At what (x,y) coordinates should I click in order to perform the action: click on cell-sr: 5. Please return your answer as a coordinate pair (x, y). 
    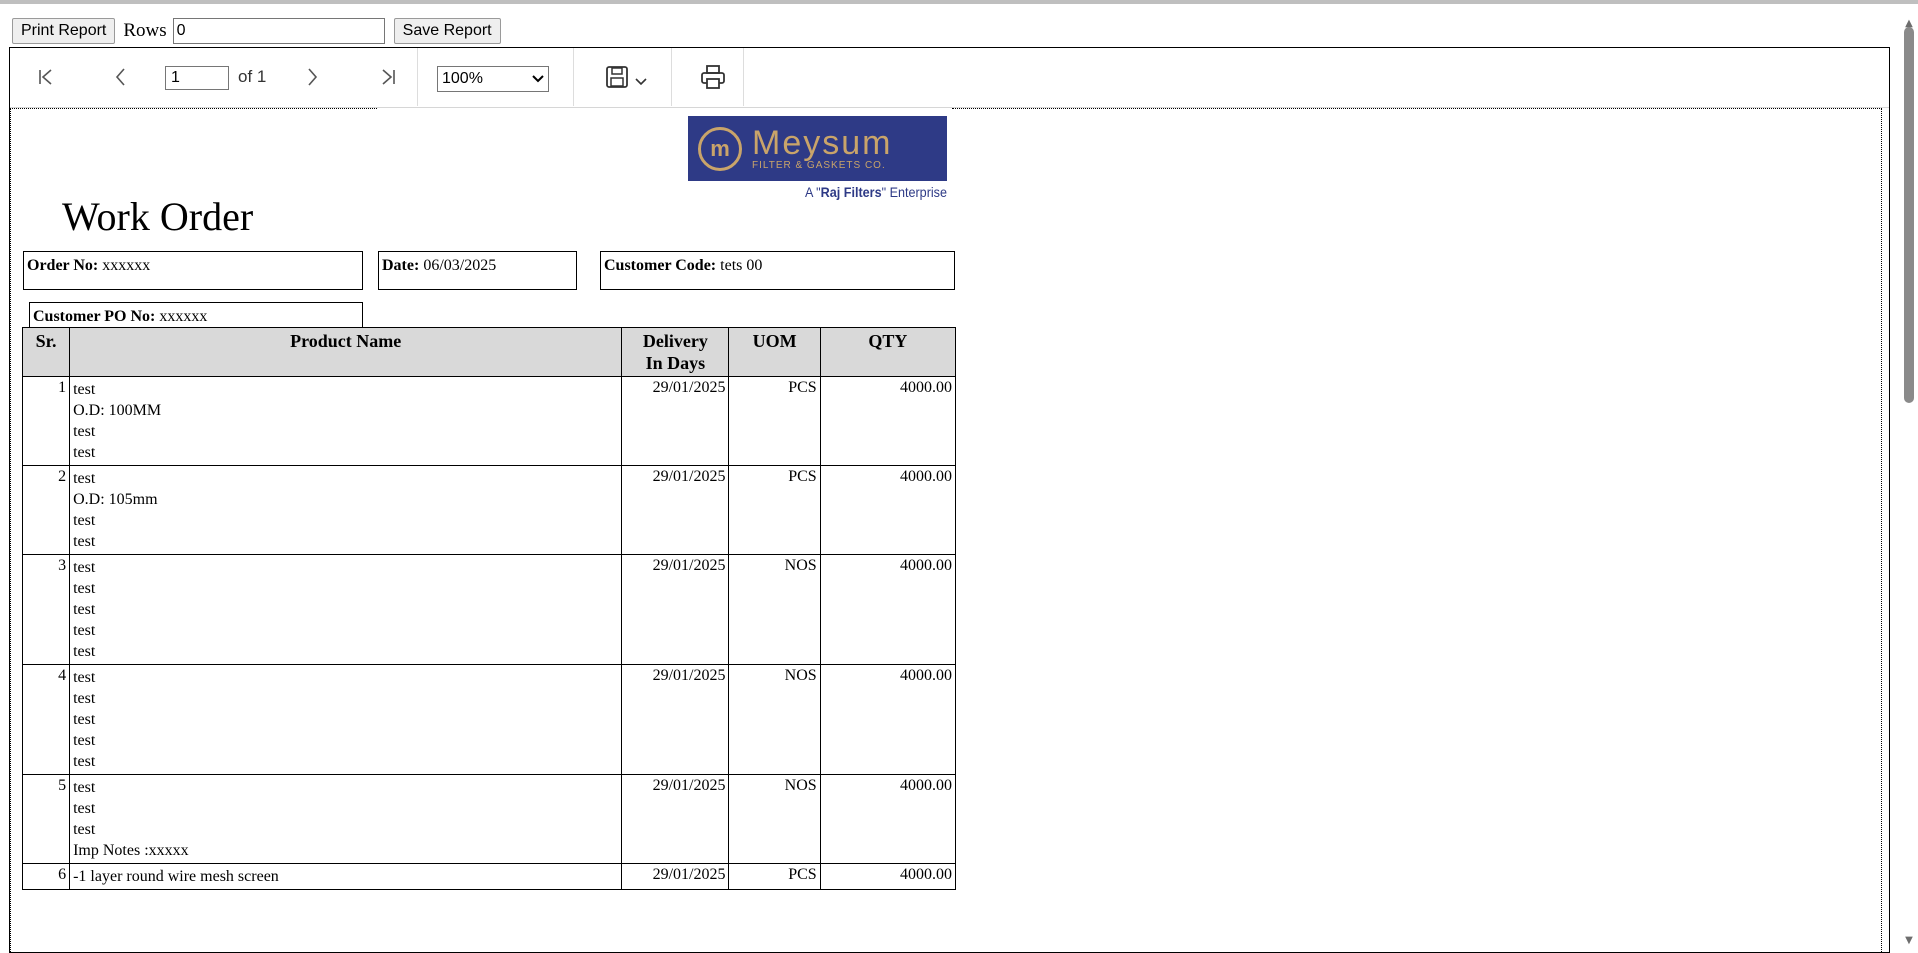
    Looking at the image, I should click on (46, 819).